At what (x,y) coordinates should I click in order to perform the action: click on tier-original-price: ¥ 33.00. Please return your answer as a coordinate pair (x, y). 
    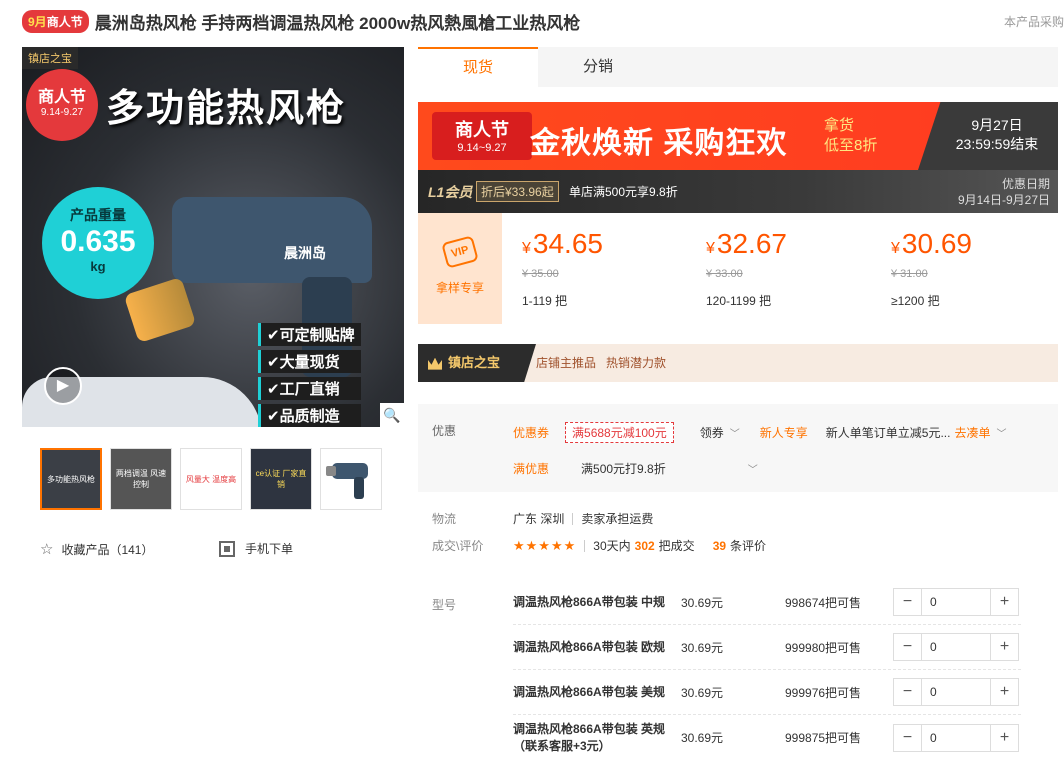
    Looking at the image, I should click on (724, 274).